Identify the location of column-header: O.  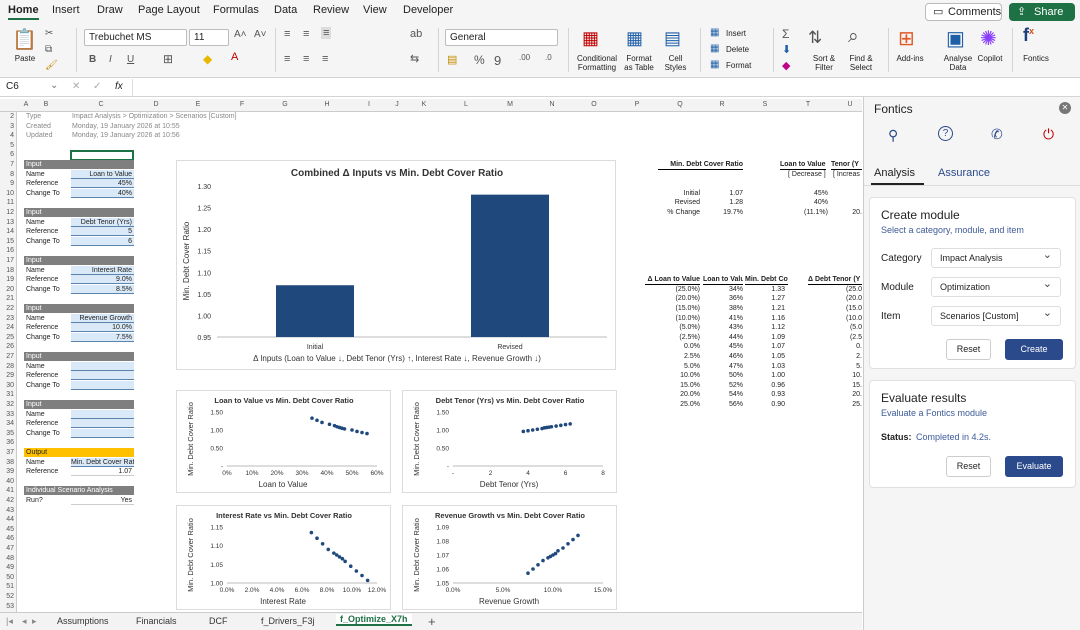
(594, 104).